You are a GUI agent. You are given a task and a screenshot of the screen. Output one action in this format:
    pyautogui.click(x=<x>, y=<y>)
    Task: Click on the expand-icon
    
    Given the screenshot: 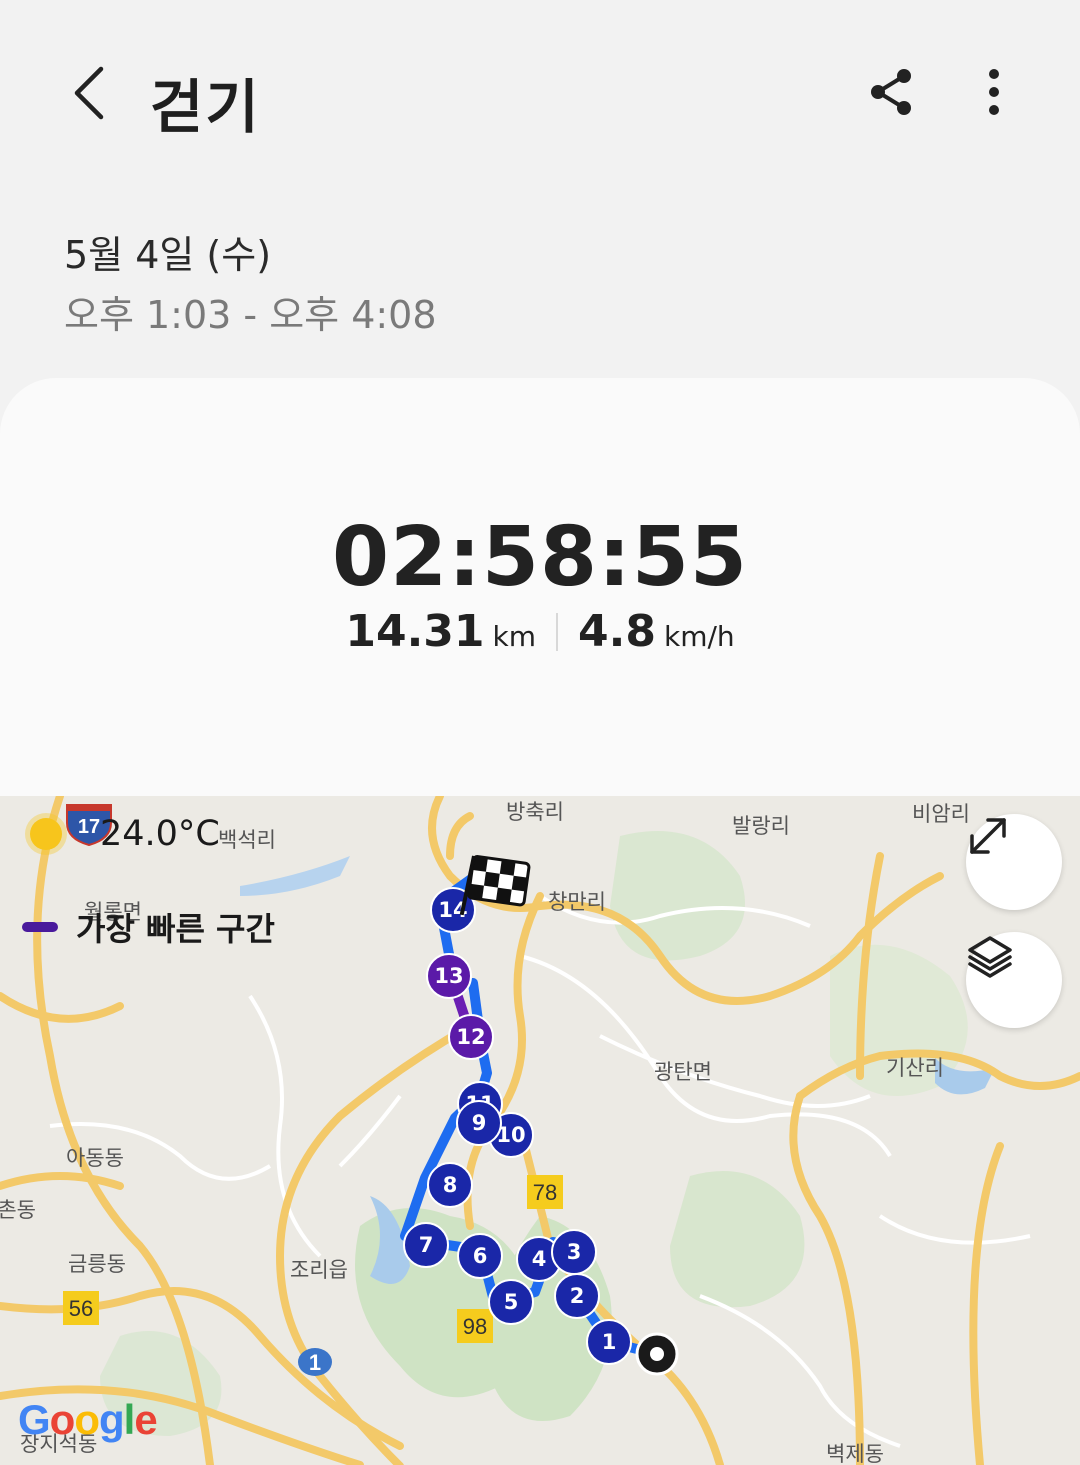 What is the action you would take?
    pyautogui.click(x=988, y=836)
    